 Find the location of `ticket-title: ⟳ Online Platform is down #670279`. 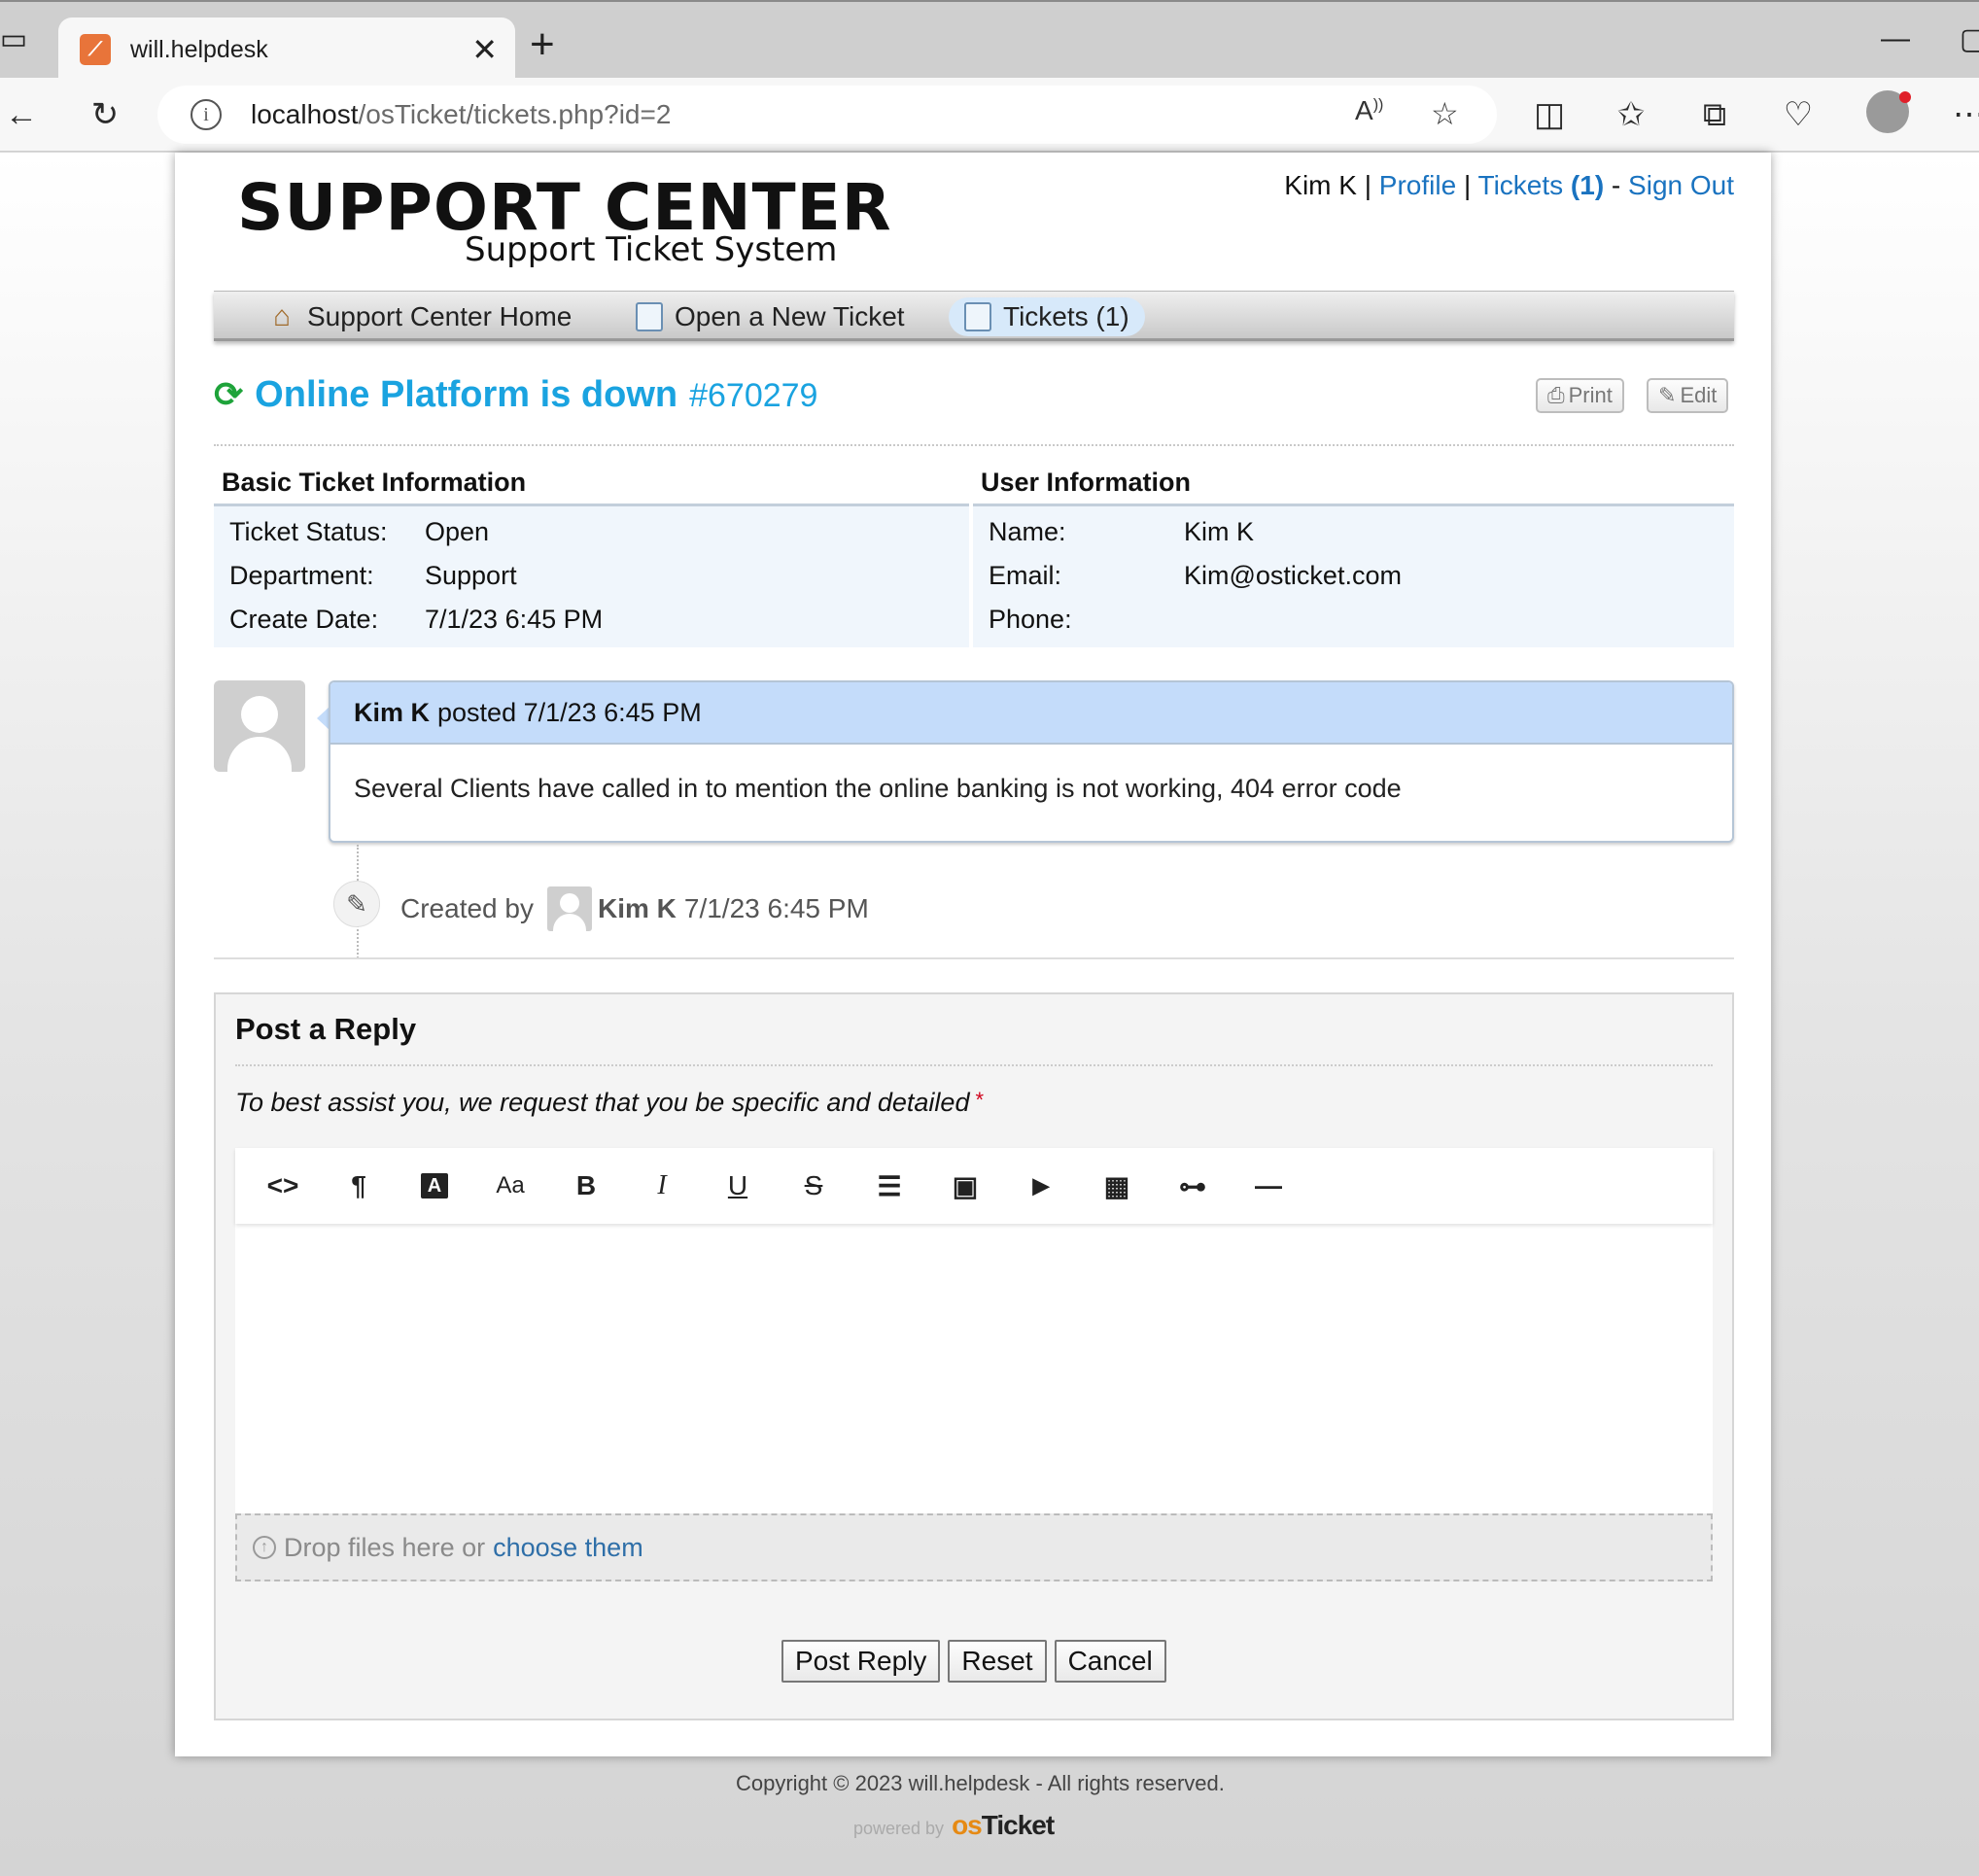

ticket-title: ⟳ Online Platform is down #670279 is located at coordinates (515, 395).